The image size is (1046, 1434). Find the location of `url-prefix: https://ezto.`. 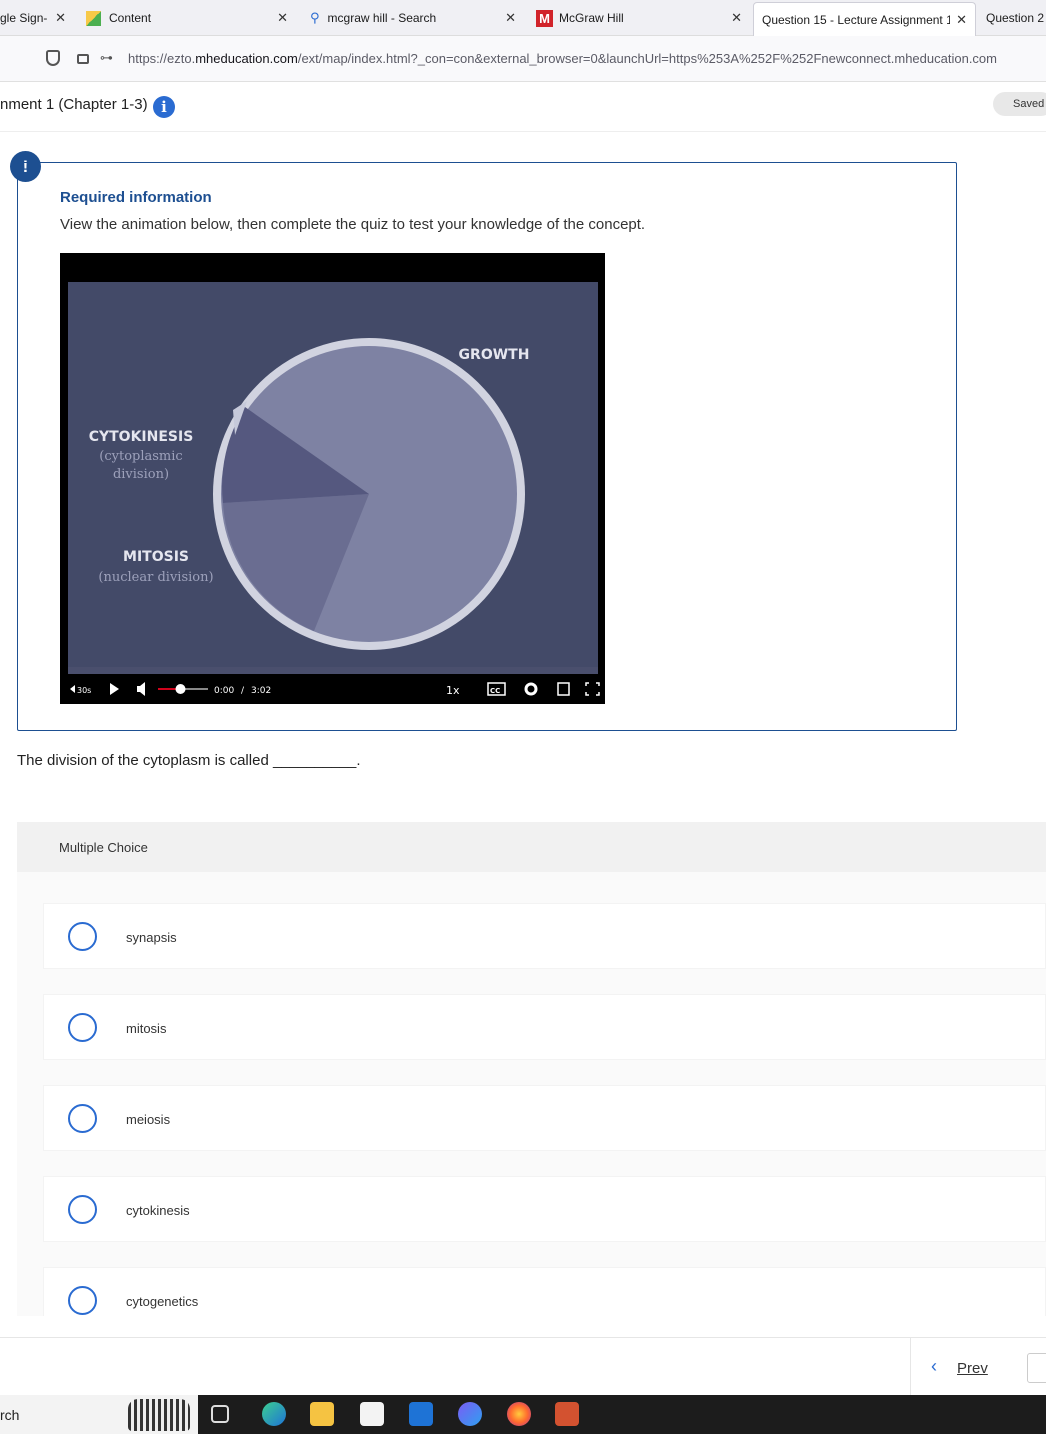

url-prefix: https://ezto. is located at coordinates (162, 58).